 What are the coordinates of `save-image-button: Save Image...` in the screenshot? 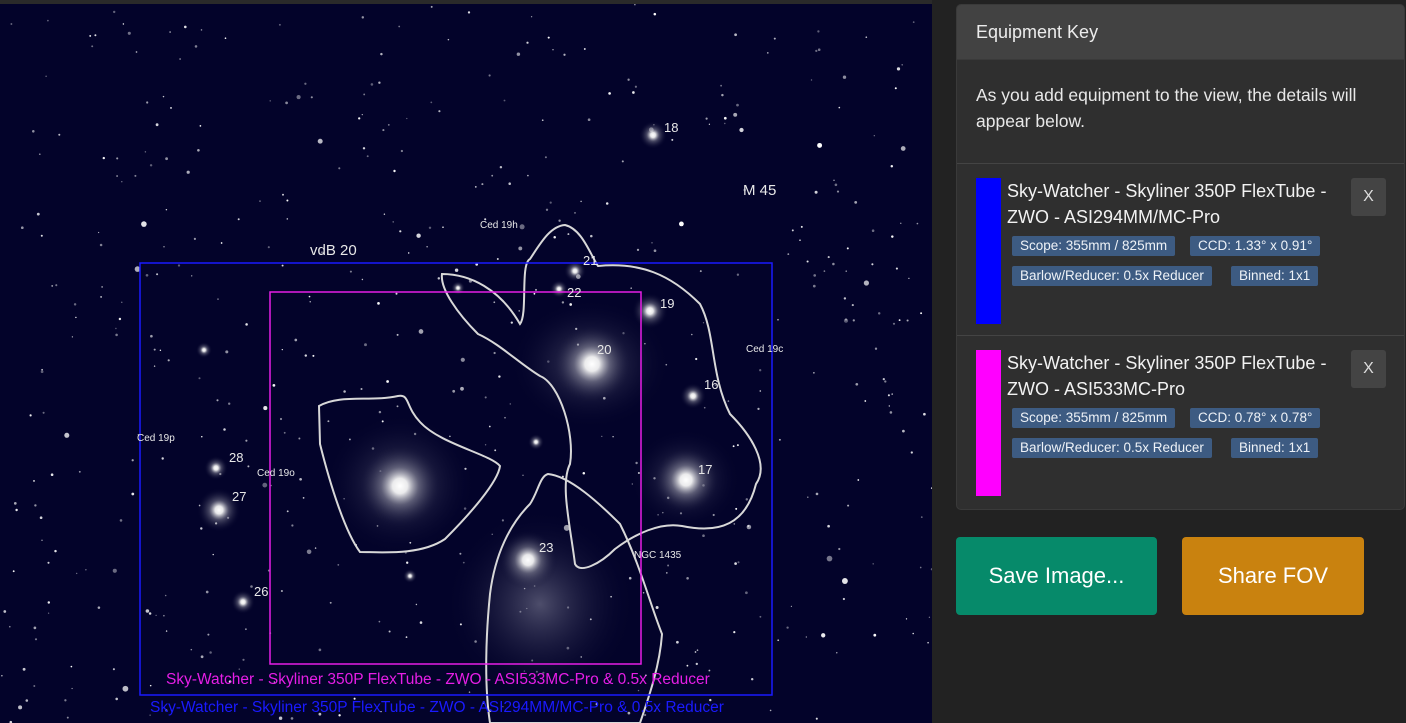 It's located at (1056, 576).